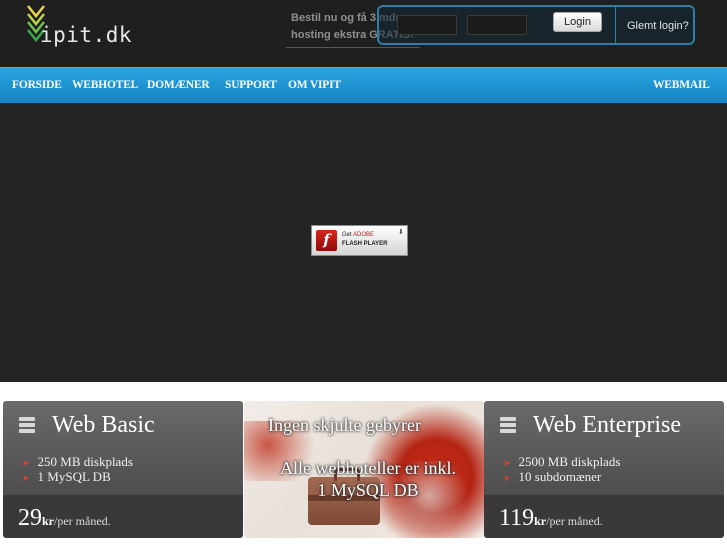  Describe the element at coordinates (562, 461) in the screenshot. I see `feature-item: ➤ 2500 MB diskplads` at that location.